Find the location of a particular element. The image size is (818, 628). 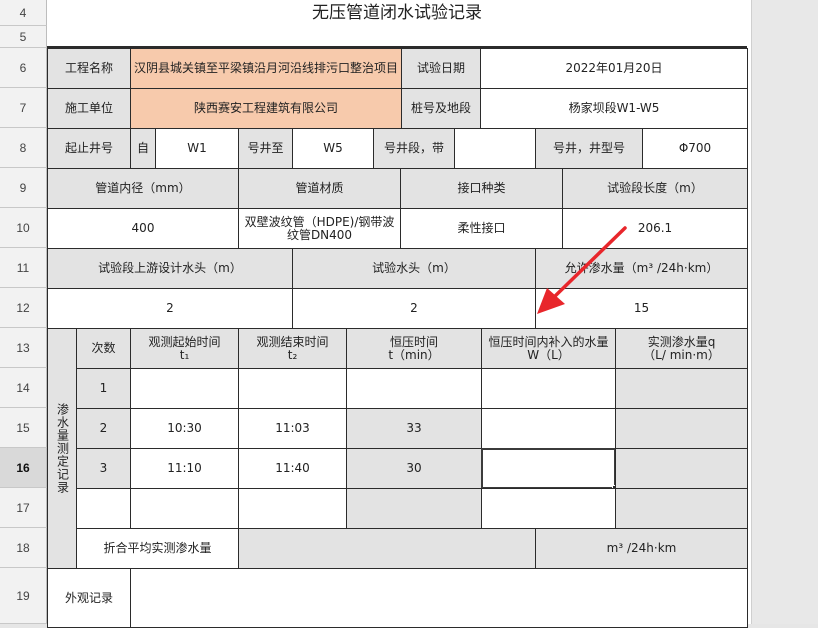

cell-n-2: 2 is located at coordinates (103, 428).